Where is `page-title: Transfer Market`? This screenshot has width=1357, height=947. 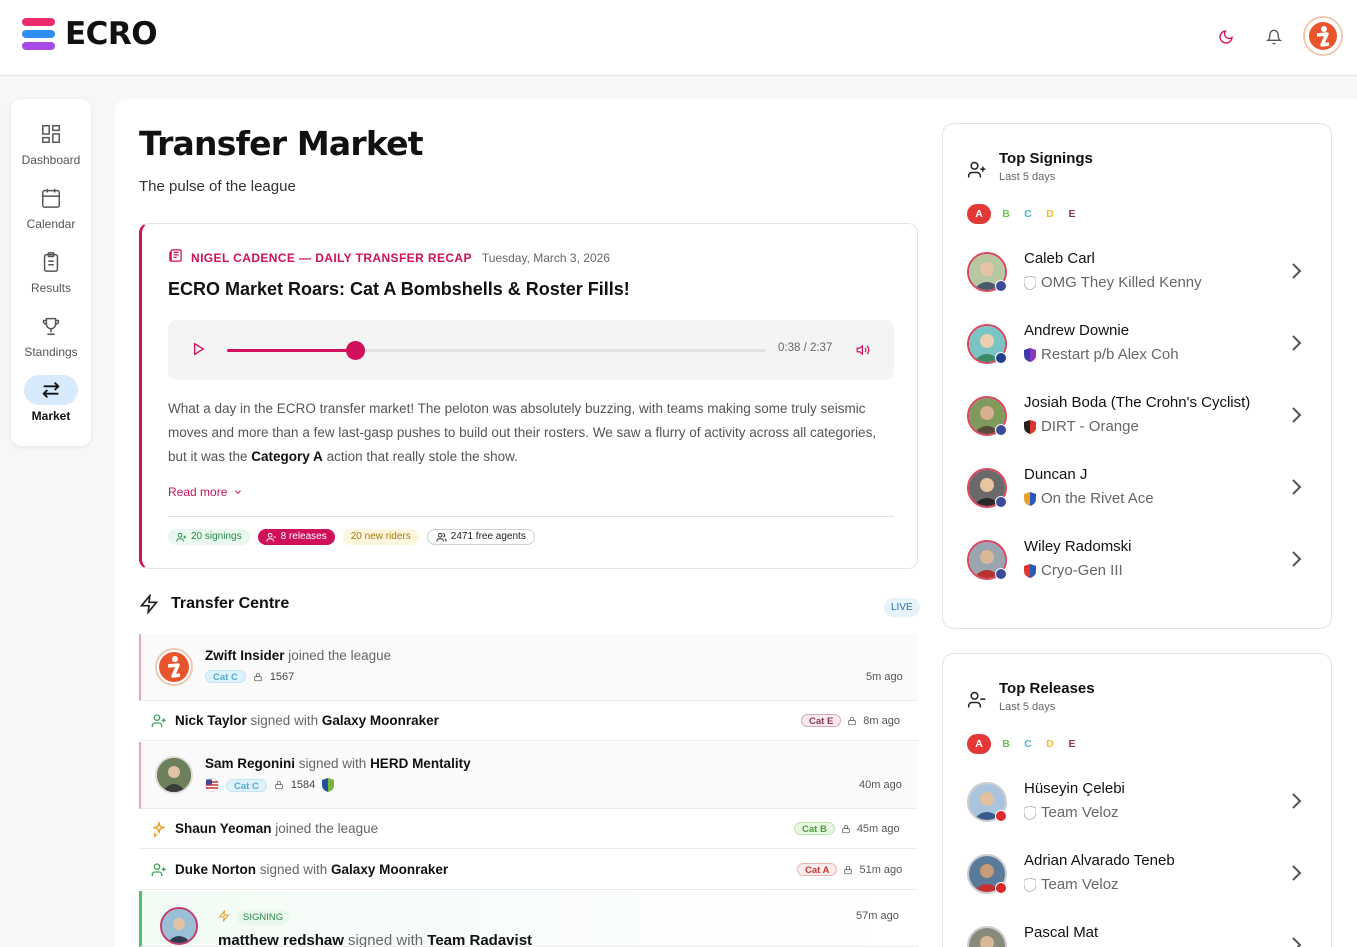 page-title: Transfer Market is located at coordinates (281, 143).